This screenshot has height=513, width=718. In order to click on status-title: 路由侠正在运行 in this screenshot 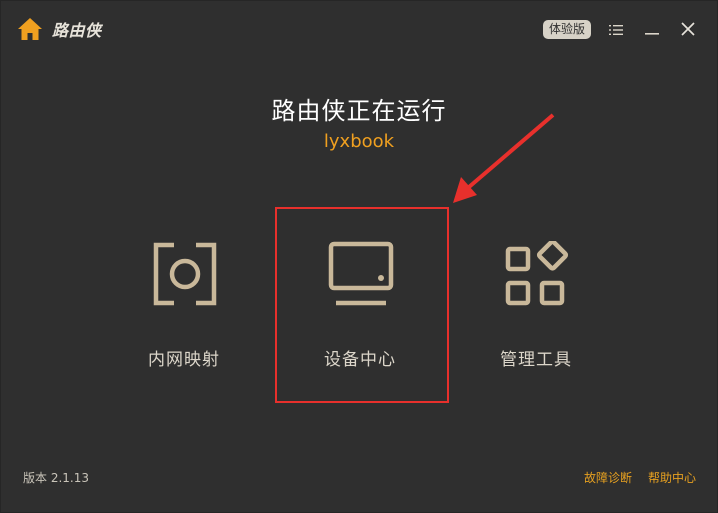, I will do `click(359, 111)`.